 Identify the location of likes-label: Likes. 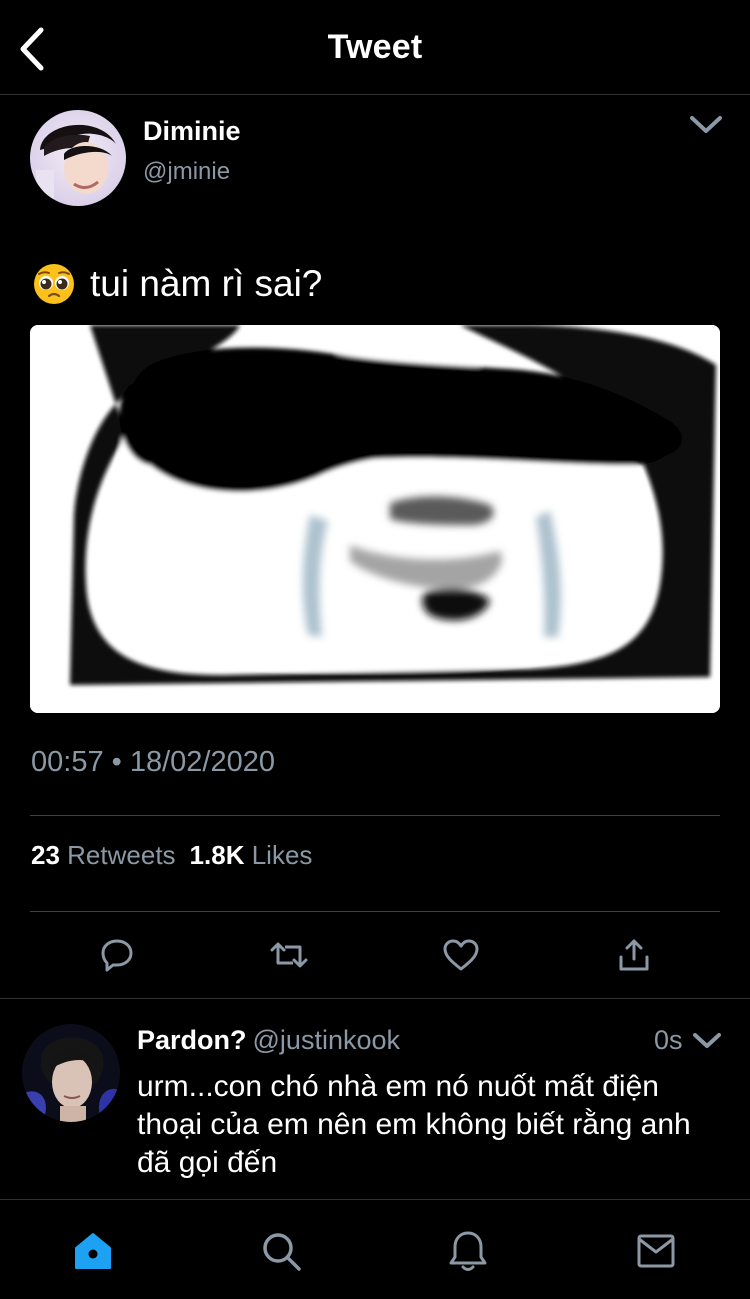
(282, 855).